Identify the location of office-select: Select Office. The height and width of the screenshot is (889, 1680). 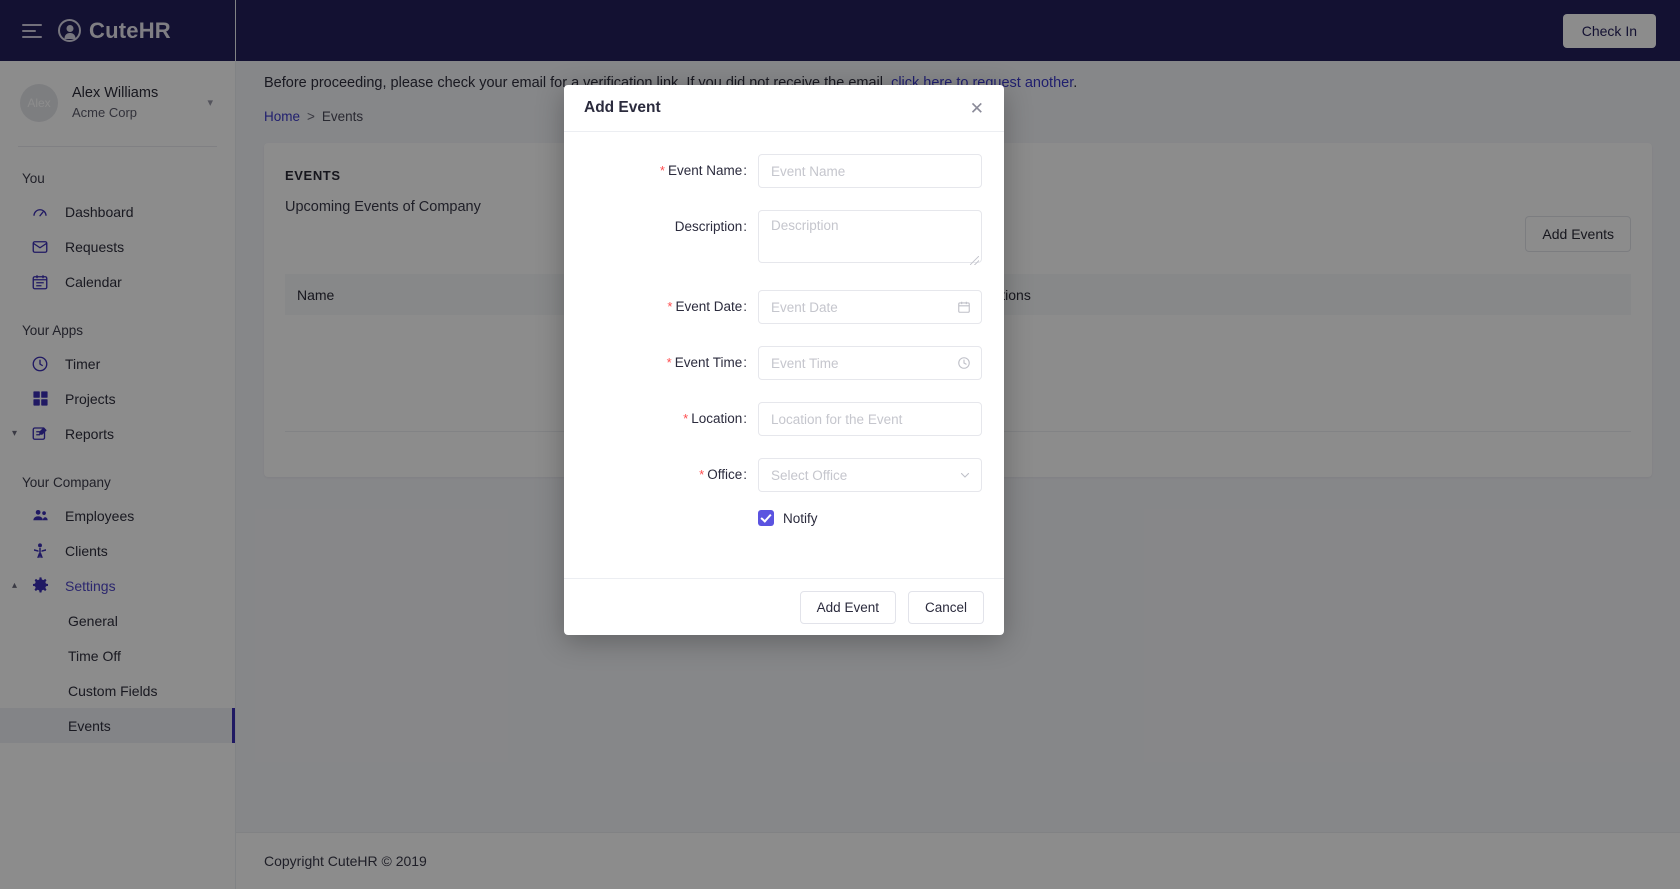
(870, 475).